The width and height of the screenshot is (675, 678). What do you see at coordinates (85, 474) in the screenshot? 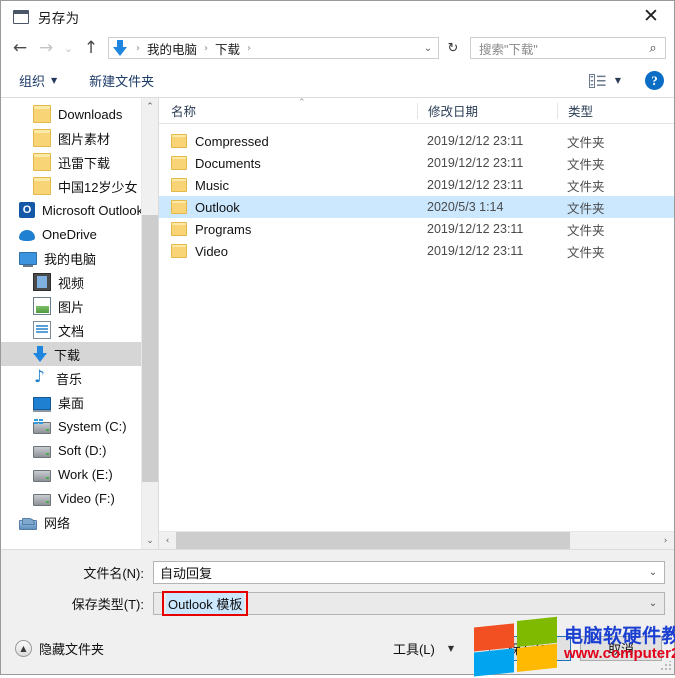
I see `sidebar-item-label: Work (E:)` at bounding box center [85, 474].